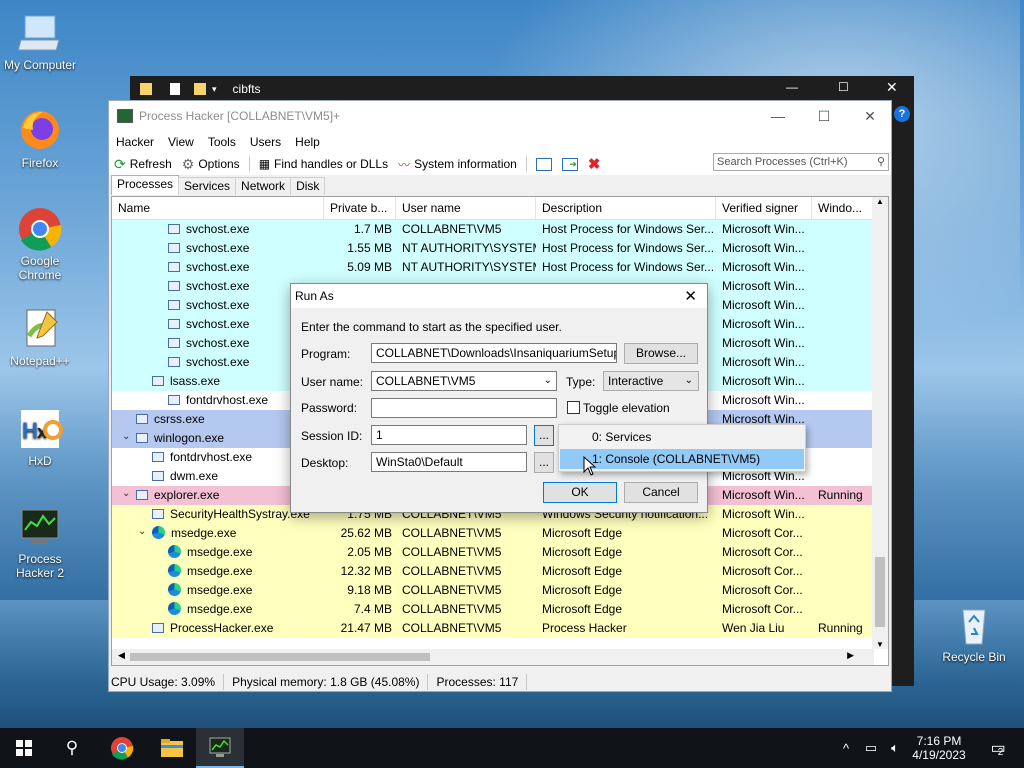 The image size is (1024, 768). Describe the element at coordinates (366, 571) in the screenshot. I see `cell-priv: 12.32 MB` at that location.